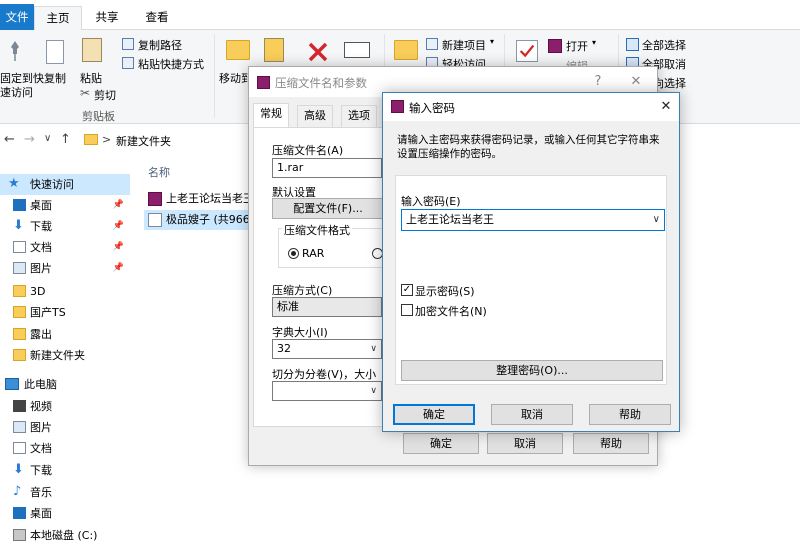 Image resolution: width=800 pixels, height=543 pixels. I want to click on tab-advanced: 高级, so click(315, 116).